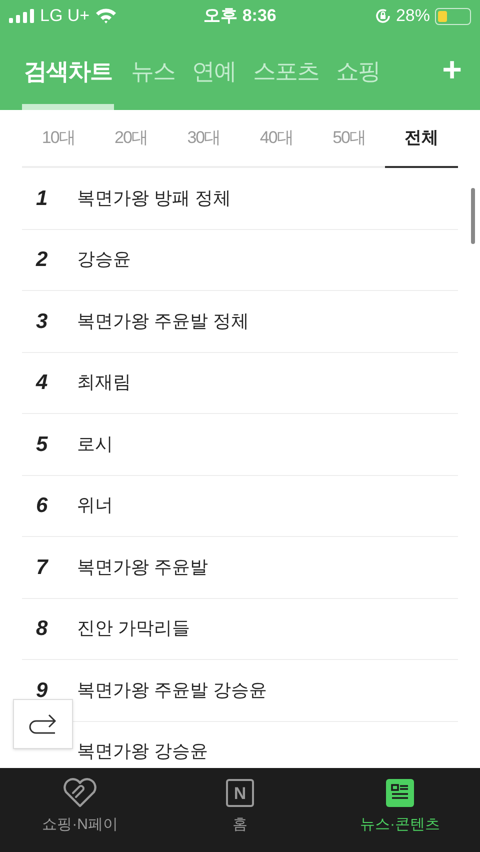  What do you see at coordinates (41, 505) in the screenshot?
I see `rank-number: 6` at bounding box center [41, 505].